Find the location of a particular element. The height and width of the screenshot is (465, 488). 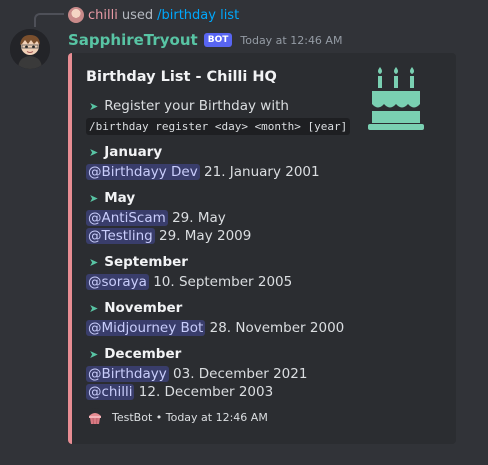

user-mention: @soraya is located at coordinates (117, 282).